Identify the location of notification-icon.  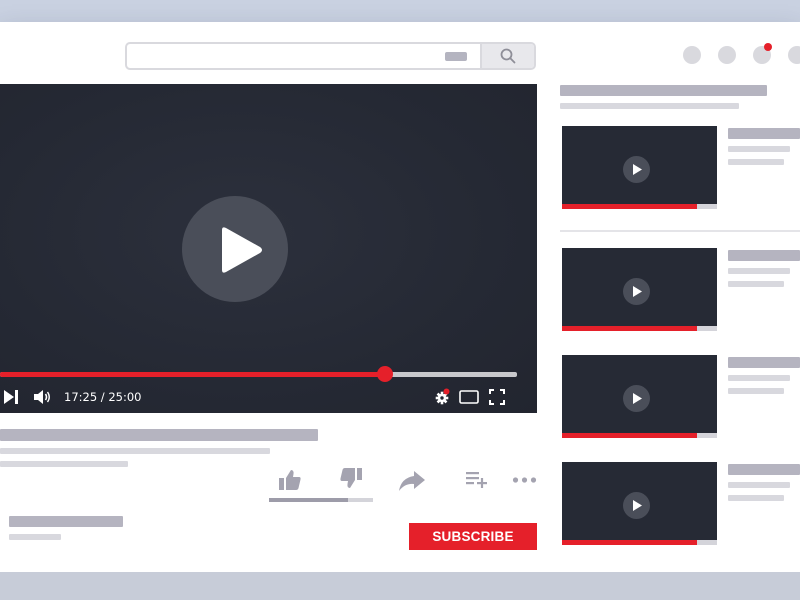
(762, 53).